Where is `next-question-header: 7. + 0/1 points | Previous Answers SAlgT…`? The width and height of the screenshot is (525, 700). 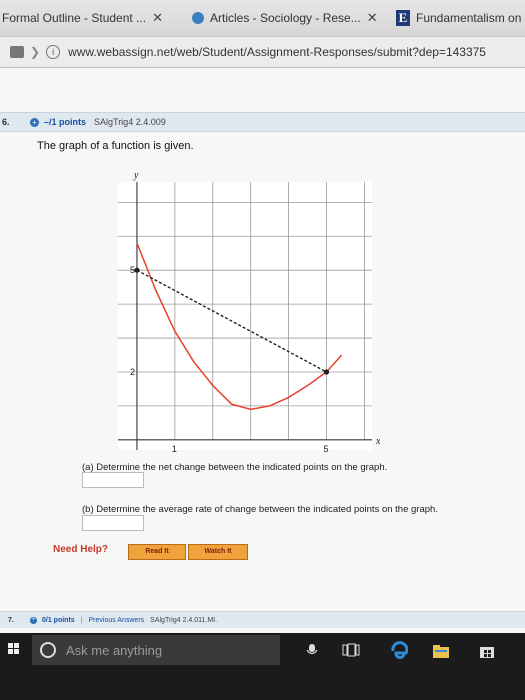 next-question-header: 7. + 0/1 points | Previous Answers SAlgT… is located at coordinates (262, 619).